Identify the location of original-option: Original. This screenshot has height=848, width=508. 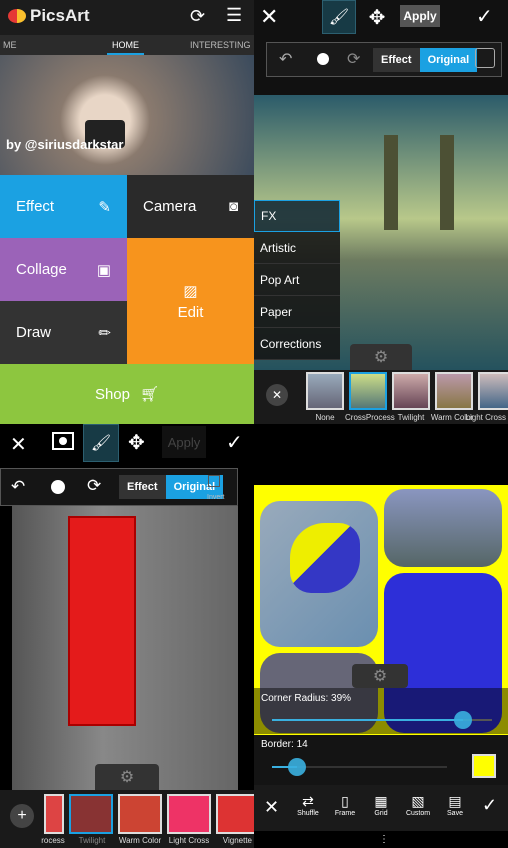
(448, 60).